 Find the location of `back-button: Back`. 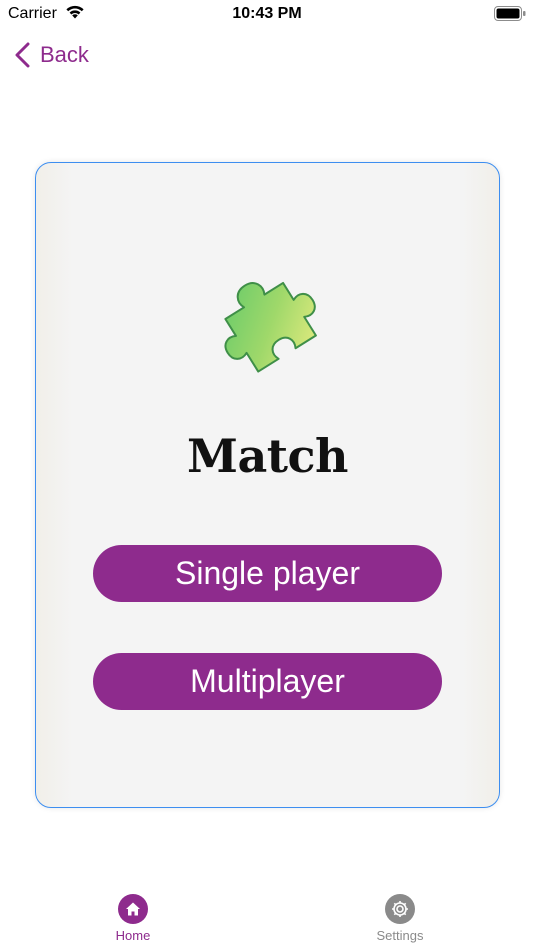

back-button: Back is located at coordinates (51, 55).